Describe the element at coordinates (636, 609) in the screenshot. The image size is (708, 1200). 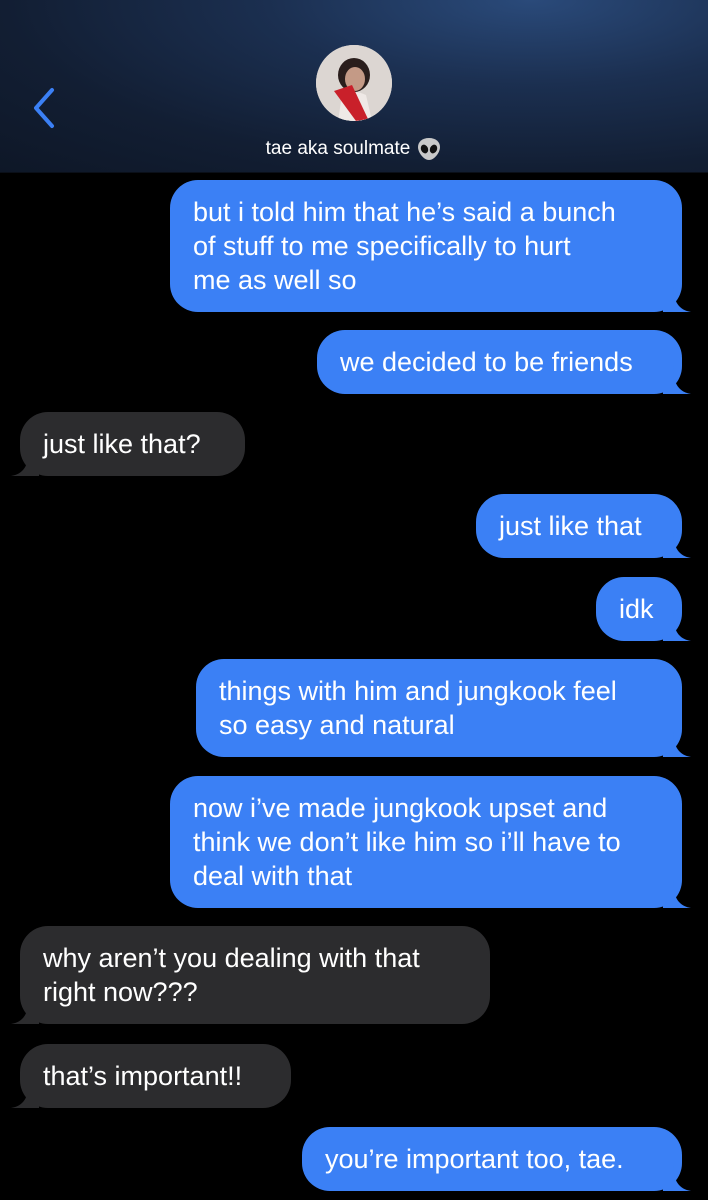
I see `message-line: idk` at that location.